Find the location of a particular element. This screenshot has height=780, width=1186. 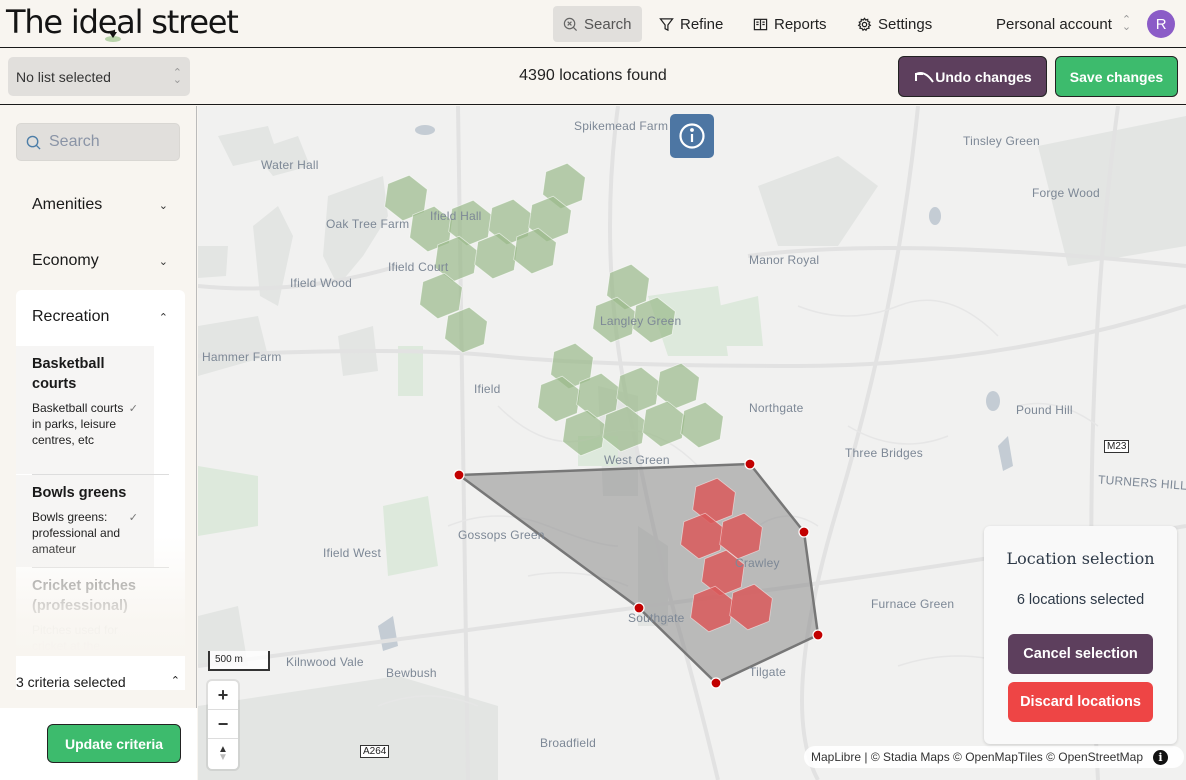

nav-label: Reports is located at coordinates (800, 24).